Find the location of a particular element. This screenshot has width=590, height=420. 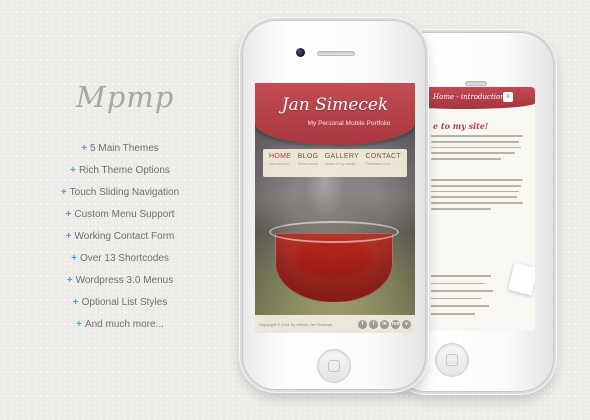

feature-item: + Wordpress 3.0 Menus is located at coordinates (120, 281).